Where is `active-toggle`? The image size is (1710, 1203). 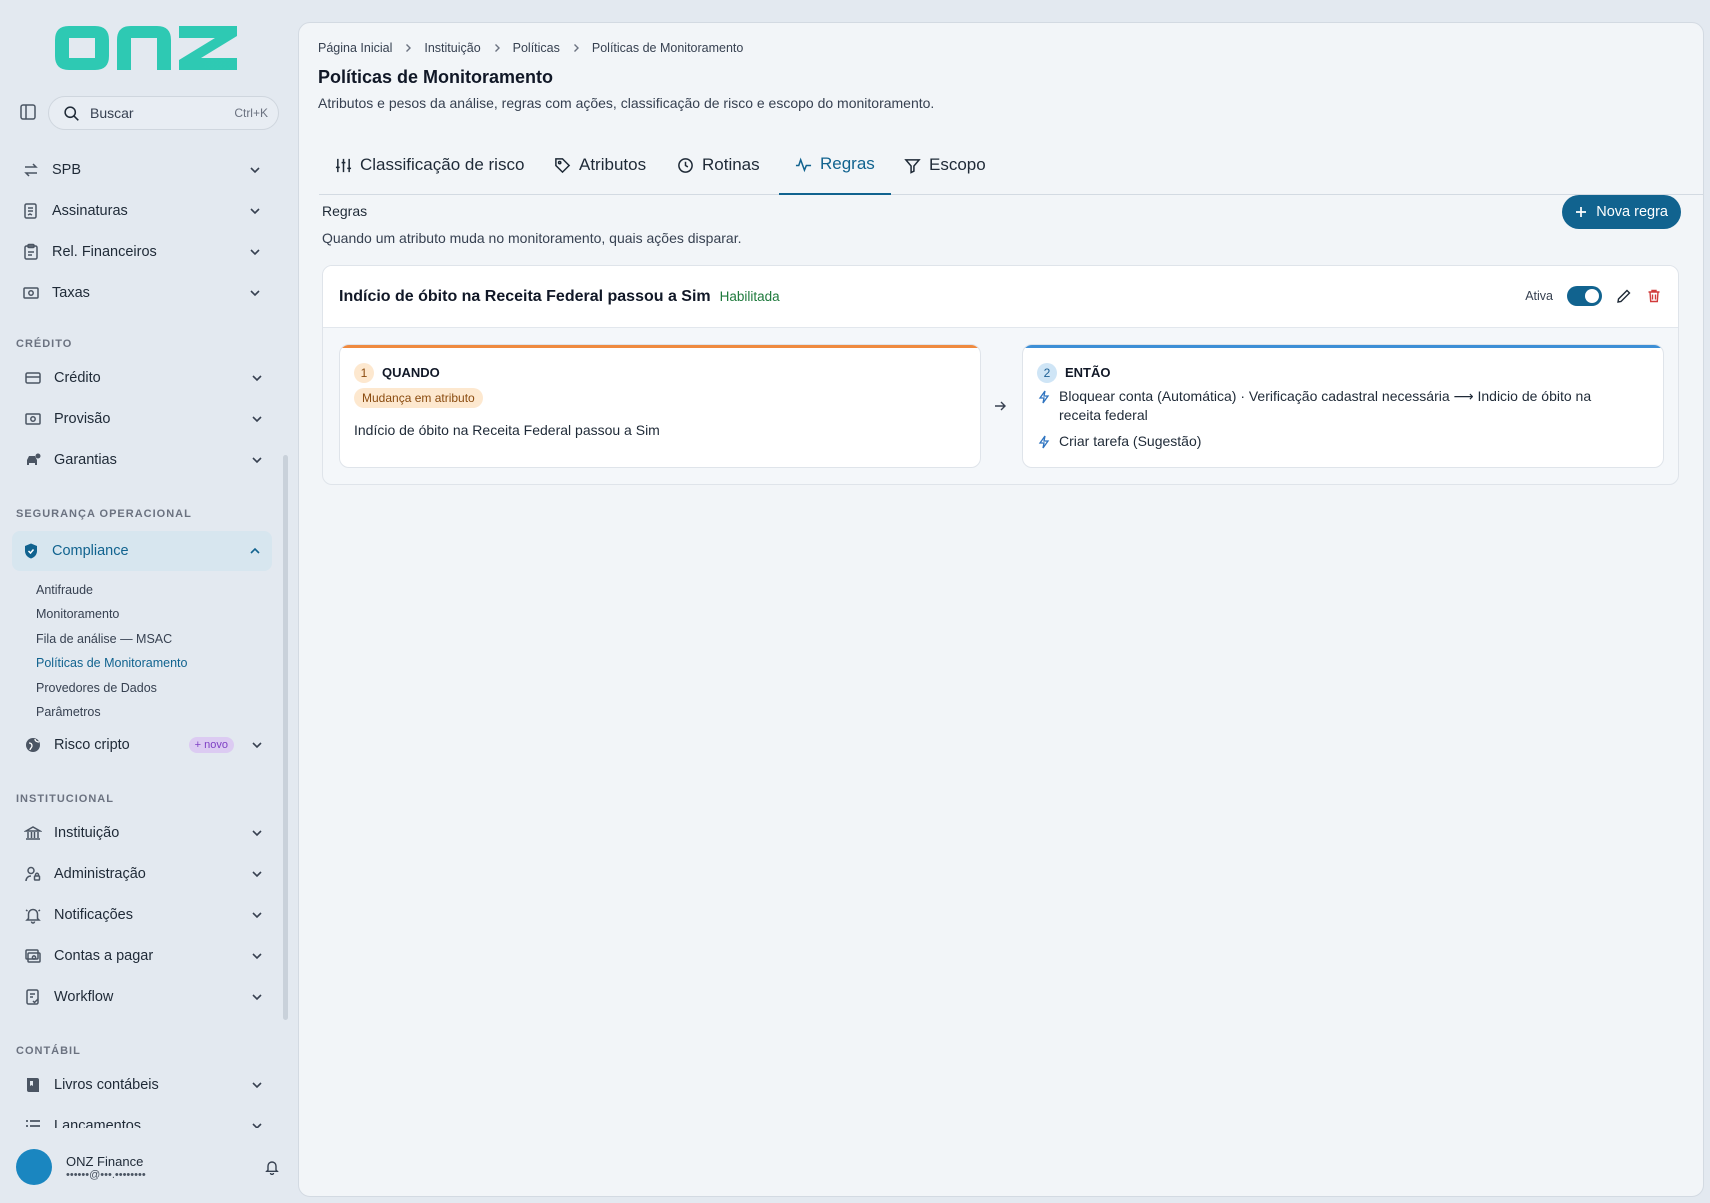 active-toggle is located at coordinates (1584, 296).